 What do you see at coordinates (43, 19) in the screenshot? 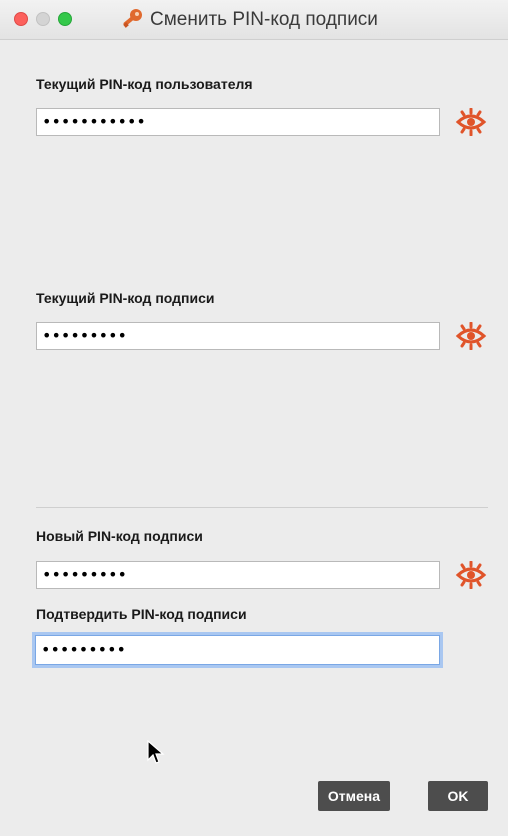
I see `minimize-window-button` at bounding box center [43, 19].